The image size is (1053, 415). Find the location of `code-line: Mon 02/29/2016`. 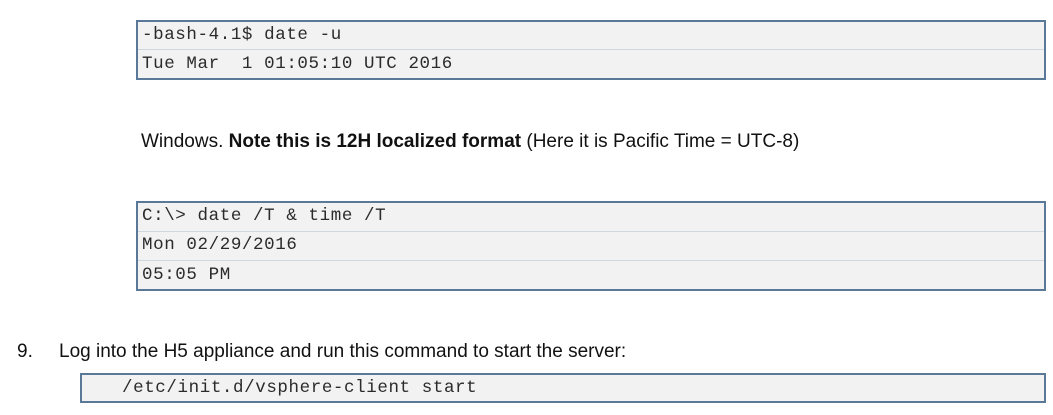

code-line: Mon 02/29/2016 is located at coordinates (220, 245).